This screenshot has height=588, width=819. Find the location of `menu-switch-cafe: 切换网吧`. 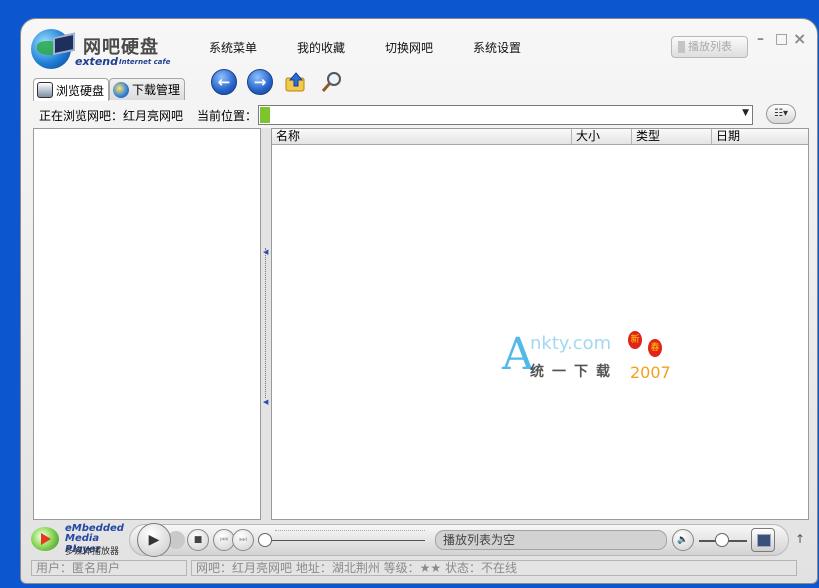

menu-switch-cafe: 切换网吧 is located at coordinates (429, 47).